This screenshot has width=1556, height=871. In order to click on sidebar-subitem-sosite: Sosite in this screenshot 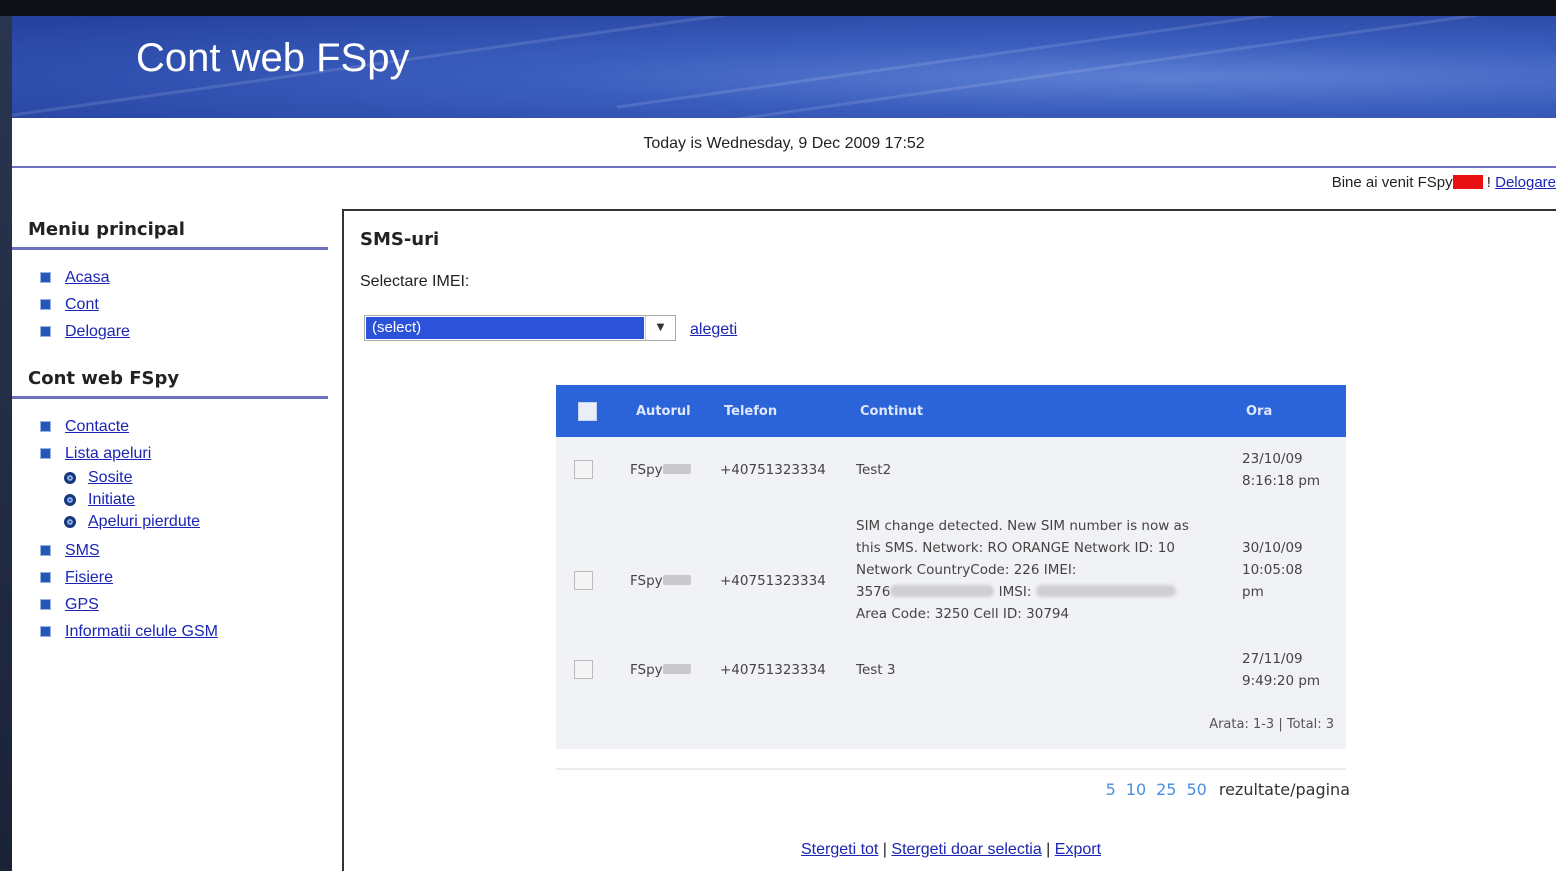, I will do `click(184, 478)`.